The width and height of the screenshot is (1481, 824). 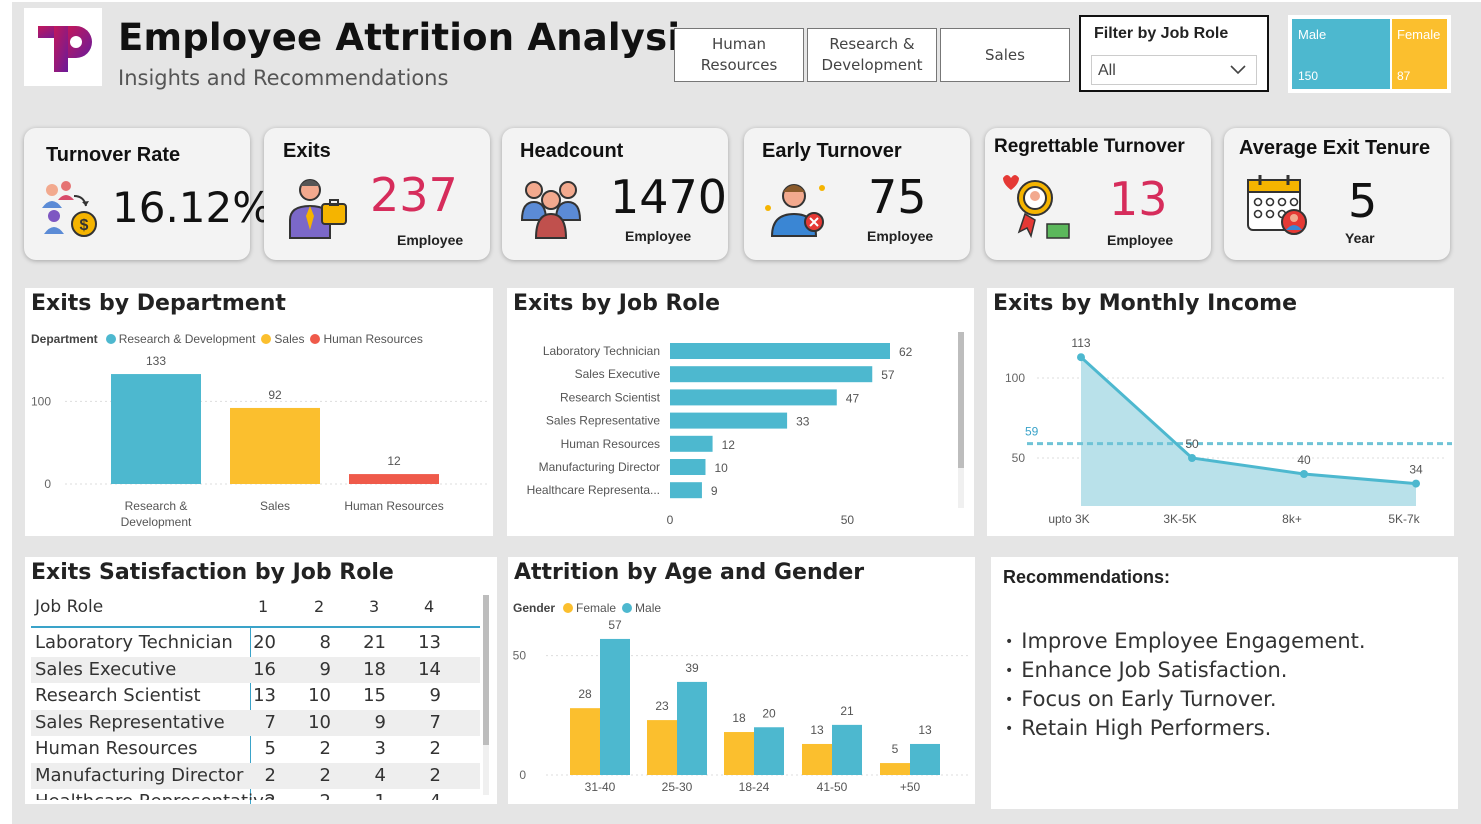 What do you see at coordinates (1140, 240) in the screenshot?
I see `kpi-unit: Employee` at bounding box center [1140, 240].